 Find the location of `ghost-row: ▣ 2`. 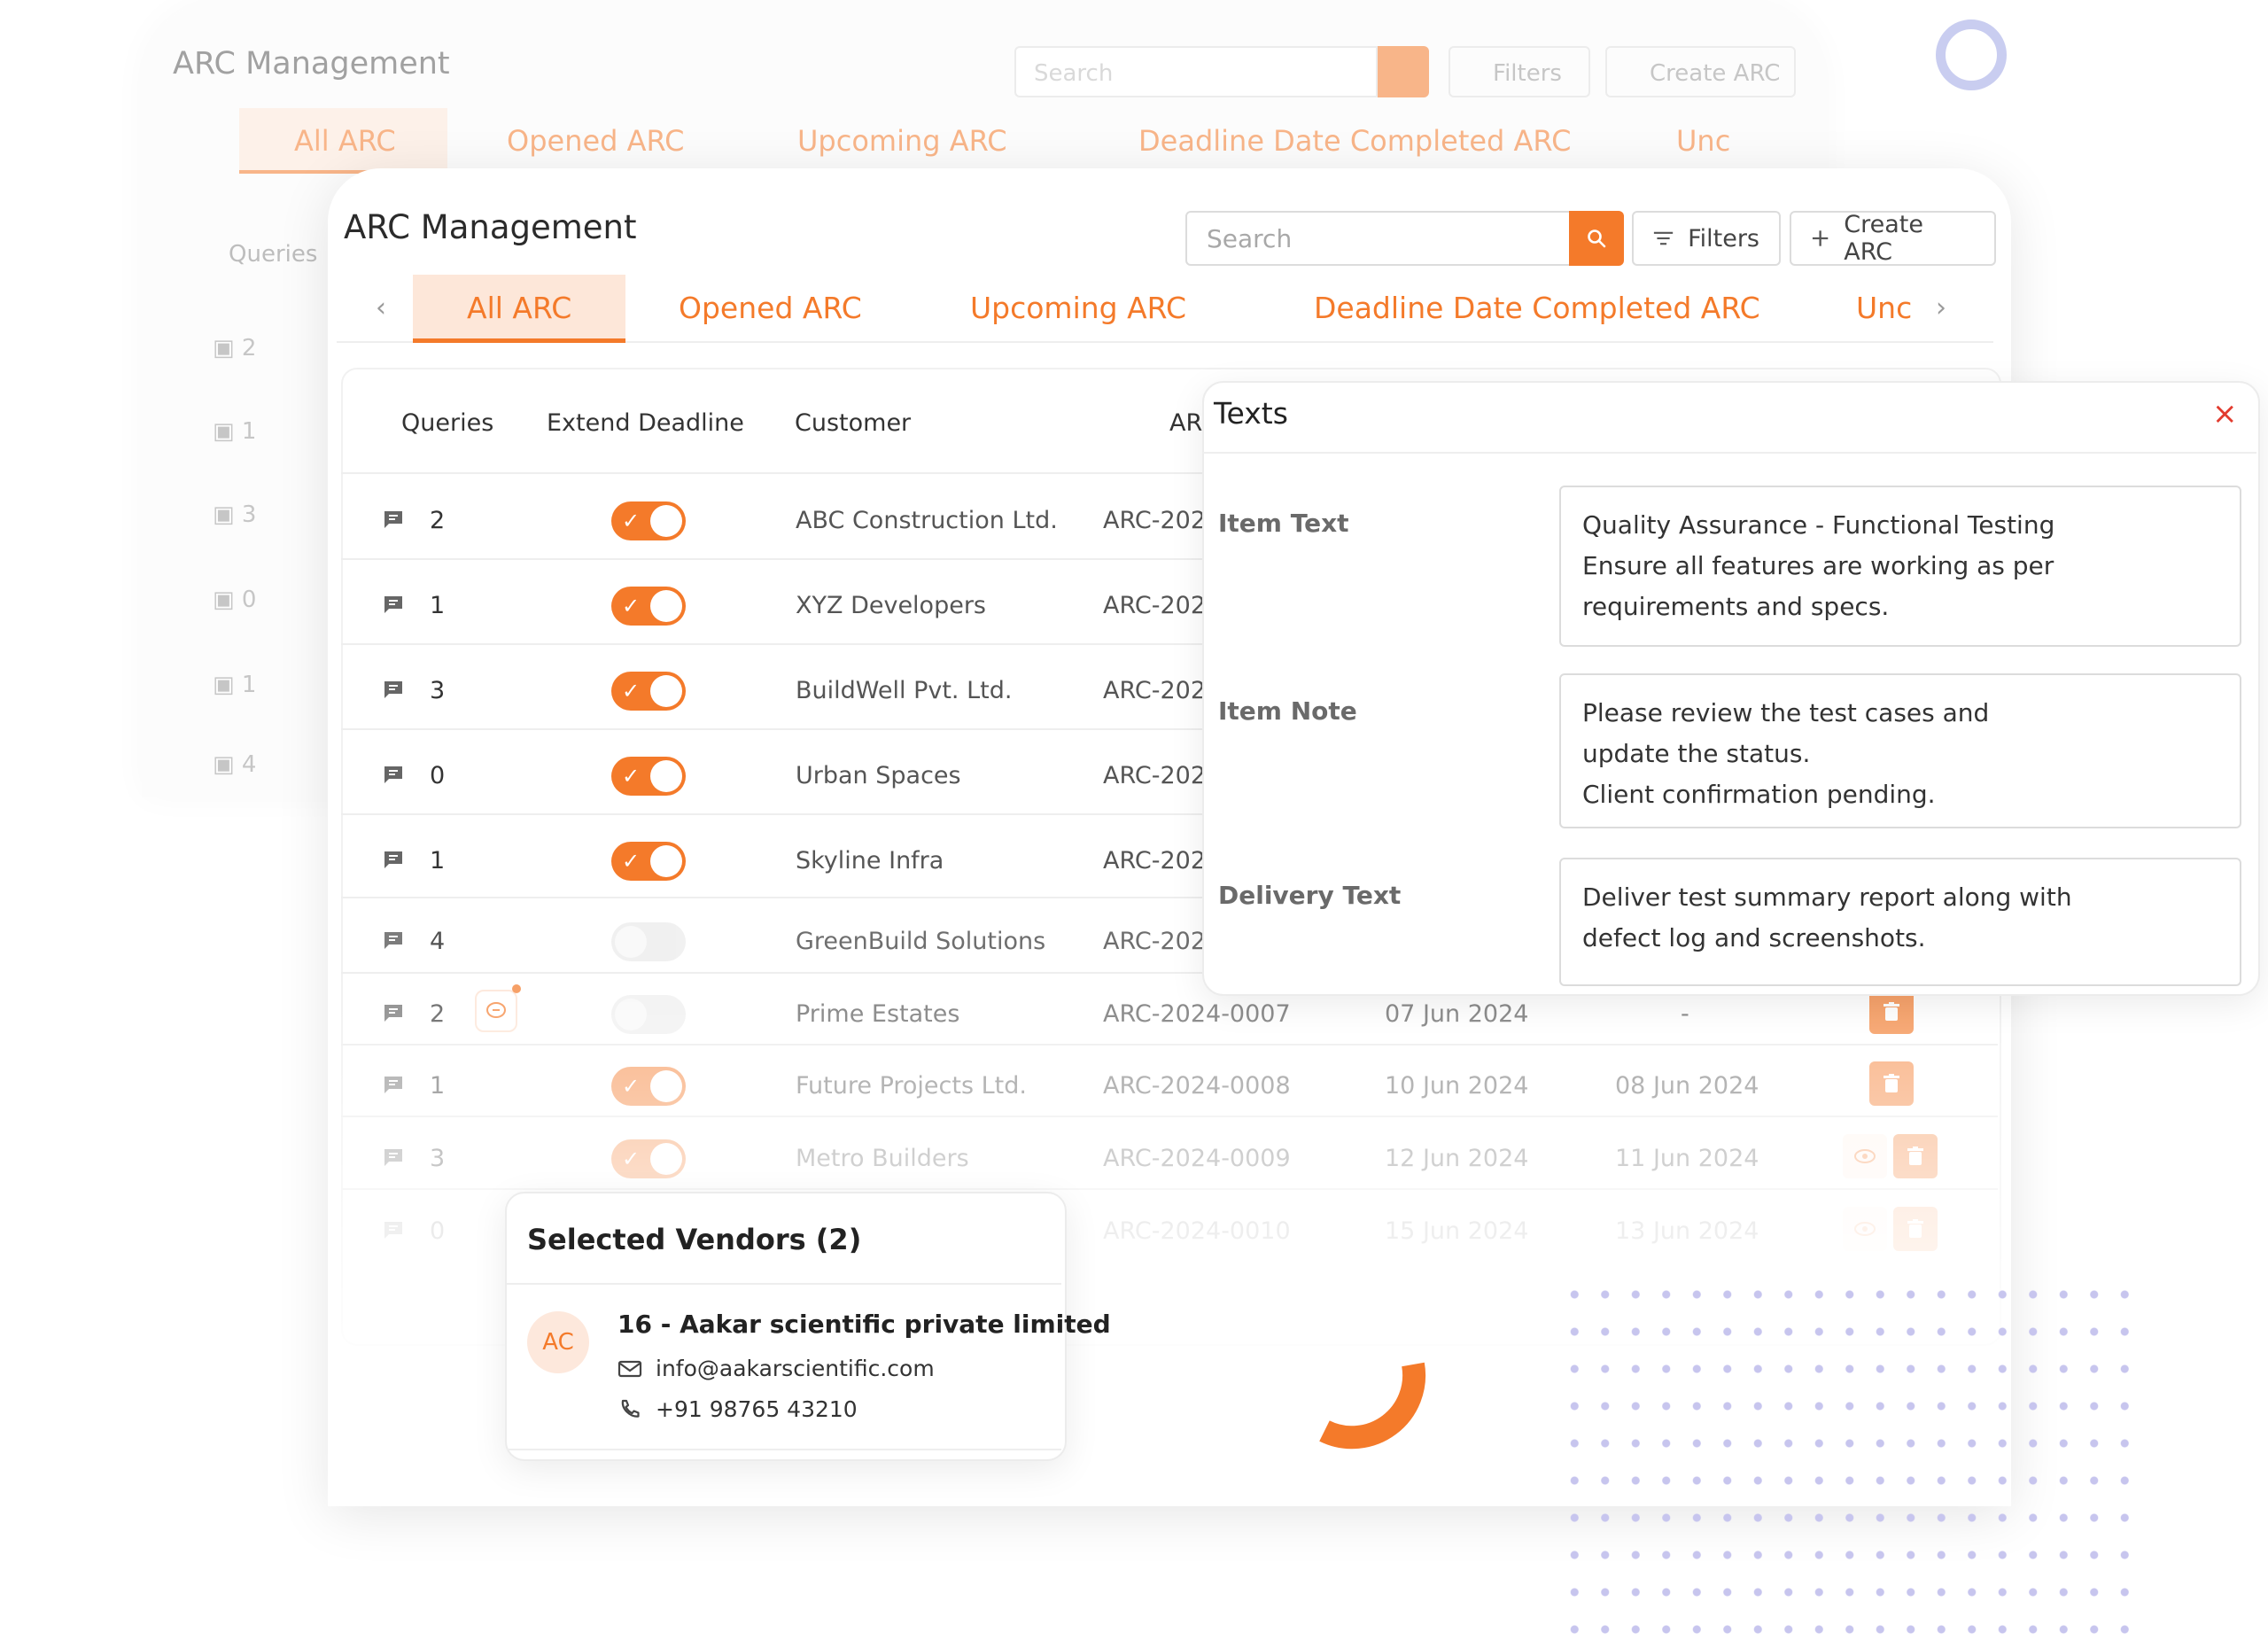

ghost-row: ▣ 2 is located at coordinates (235, 348).